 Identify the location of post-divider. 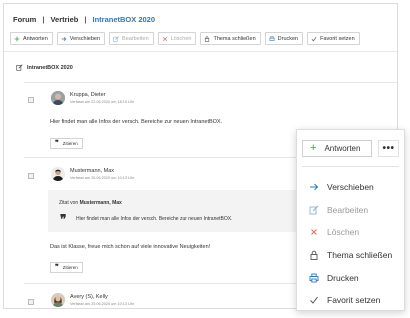
(210, 82).